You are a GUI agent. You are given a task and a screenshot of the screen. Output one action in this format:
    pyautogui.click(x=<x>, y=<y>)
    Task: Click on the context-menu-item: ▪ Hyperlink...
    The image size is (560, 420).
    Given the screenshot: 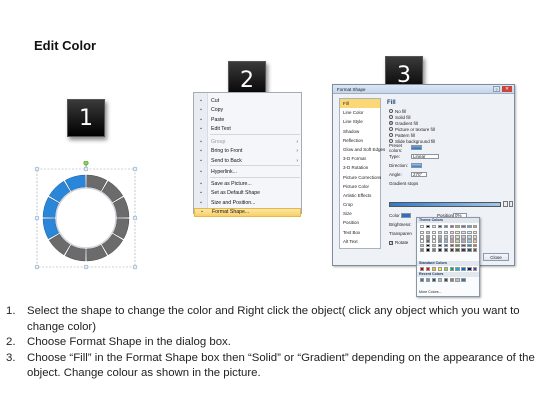 What is the action you would take?
    pyautogui.click(x=247, y=172)
    